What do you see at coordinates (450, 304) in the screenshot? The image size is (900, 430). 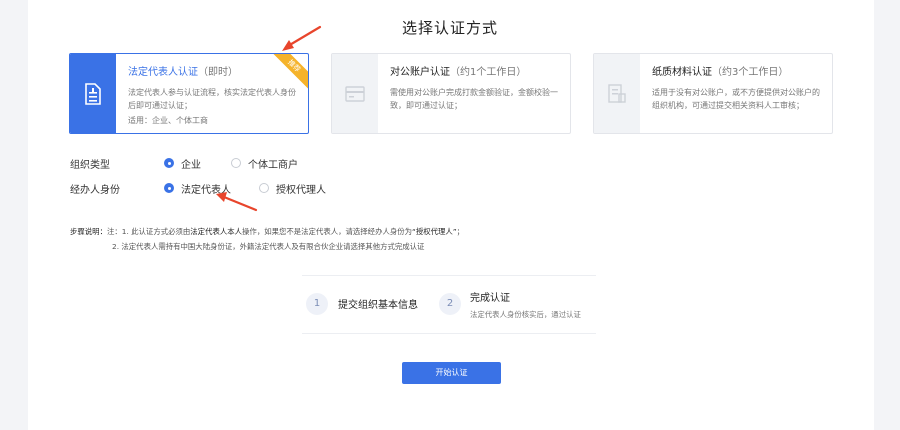 I see `step-number: 2` at bounding box center [450, 304].